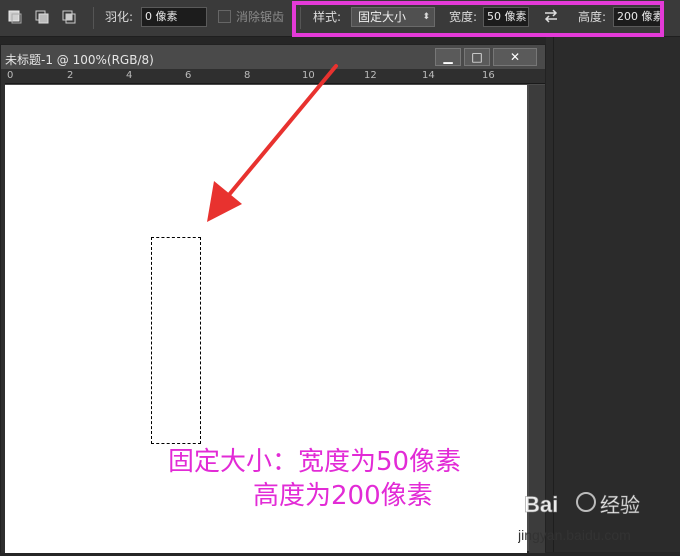 The image size is (680, 556). I want to click on close-icon: ✕, so click(515, 57).